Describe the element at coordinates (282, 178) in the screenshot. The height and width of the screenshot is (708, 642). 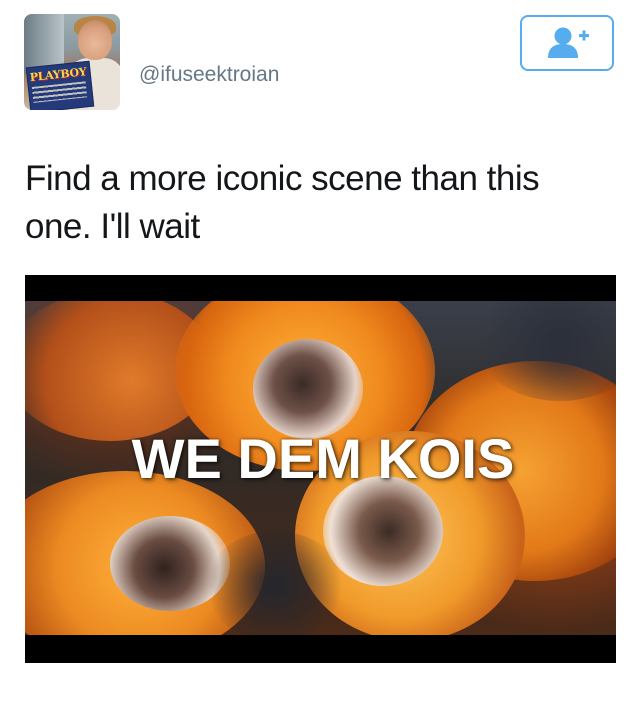
I see `tweet-text-line: Find a more iconic scene than this` at that location.